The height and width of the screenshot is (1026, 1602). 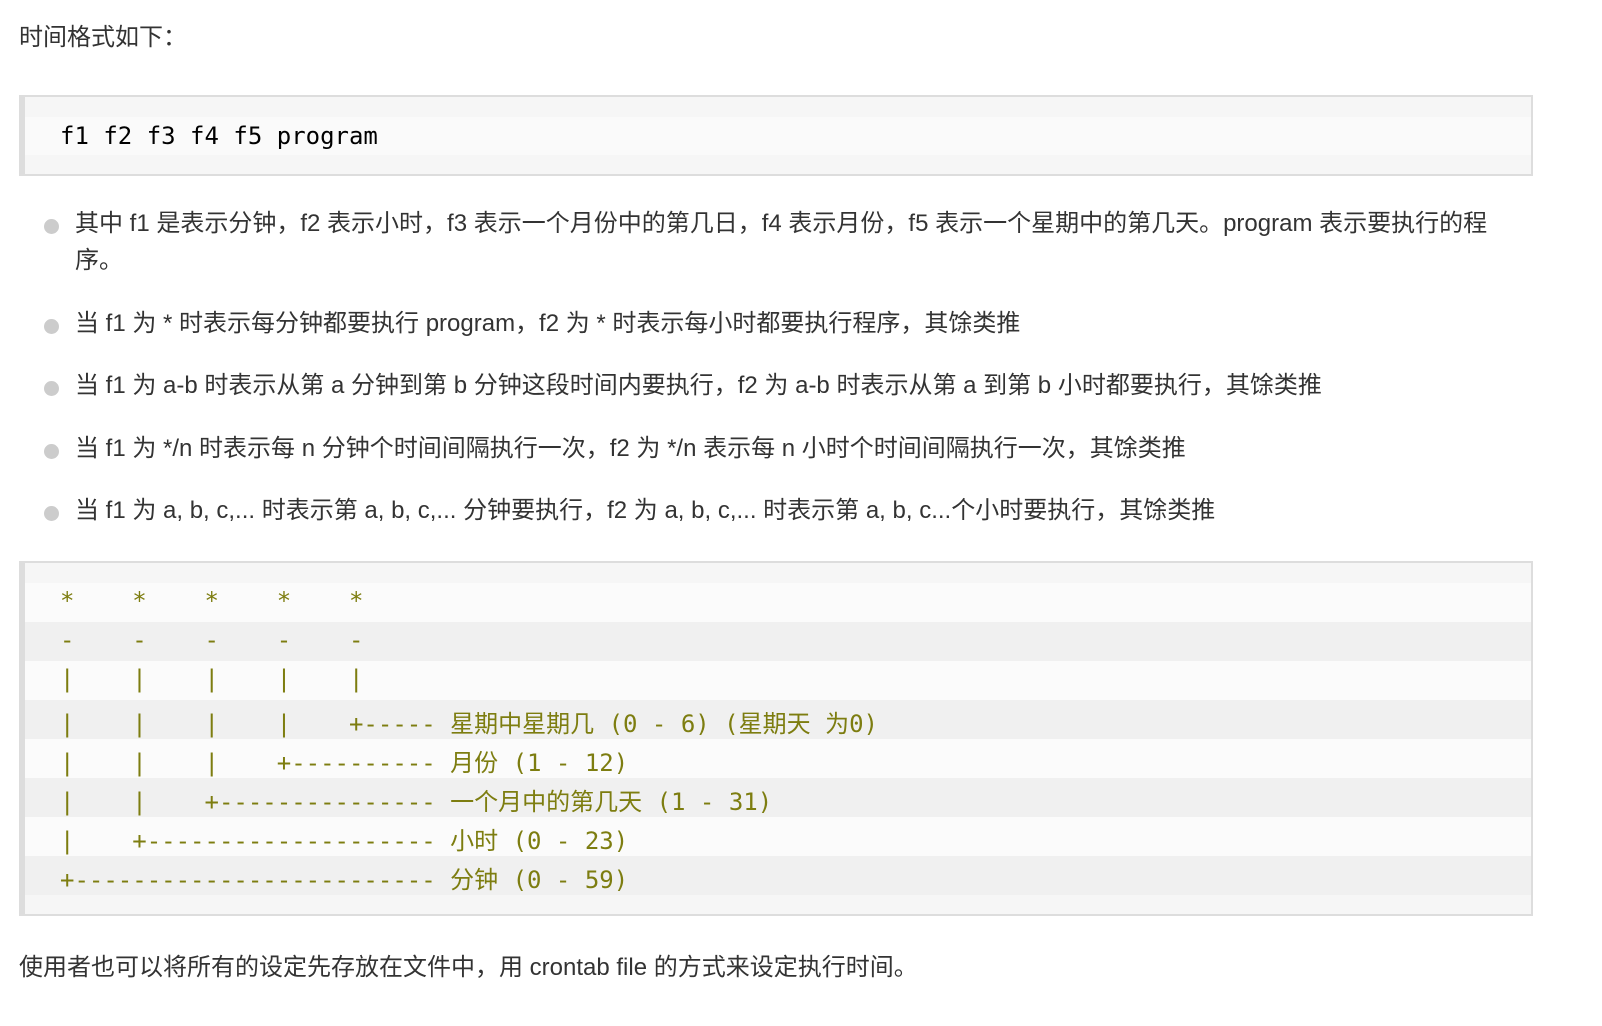 What do you see at coordinates (344, 880) in the screenshot?
I see `diagram-line: +------------------------- 分钟 (0 - 59)` at bounding box center [344, 880].